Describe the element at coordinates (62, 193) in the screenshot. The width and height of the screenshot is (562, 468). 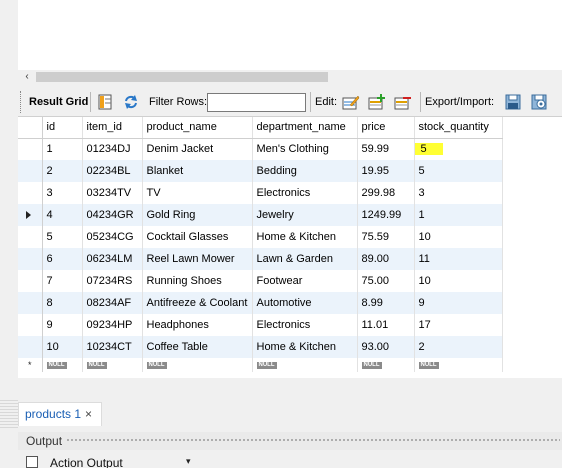
I see `cell-id: 3` at that location.